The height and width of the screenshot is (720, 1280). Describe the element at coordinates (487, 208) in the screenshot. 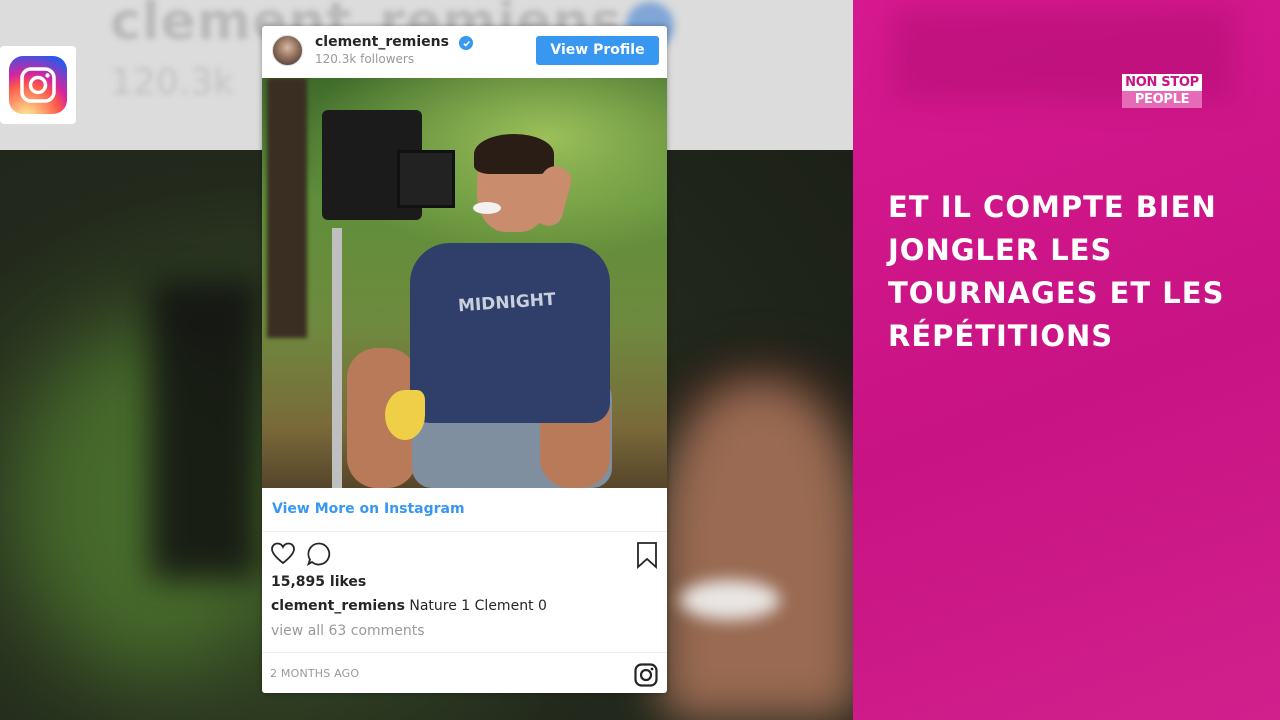

I see `photo-nose-cream` at that location.